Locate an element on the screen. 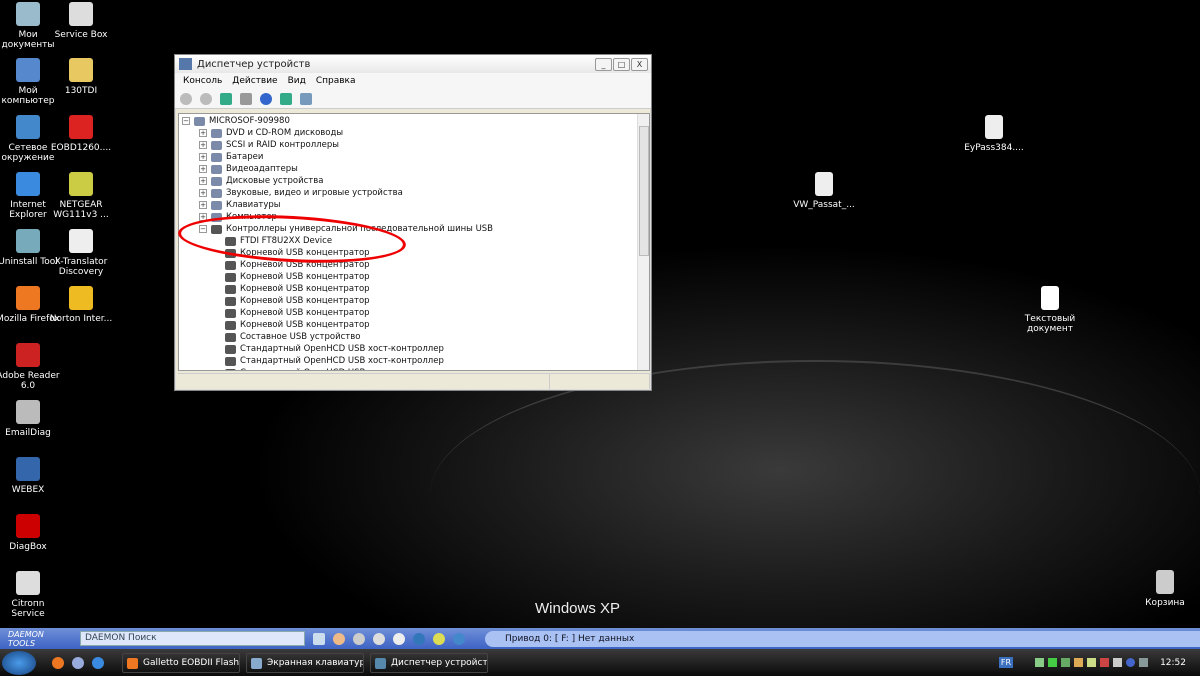  print-icon is located at coordinates (246, 98).